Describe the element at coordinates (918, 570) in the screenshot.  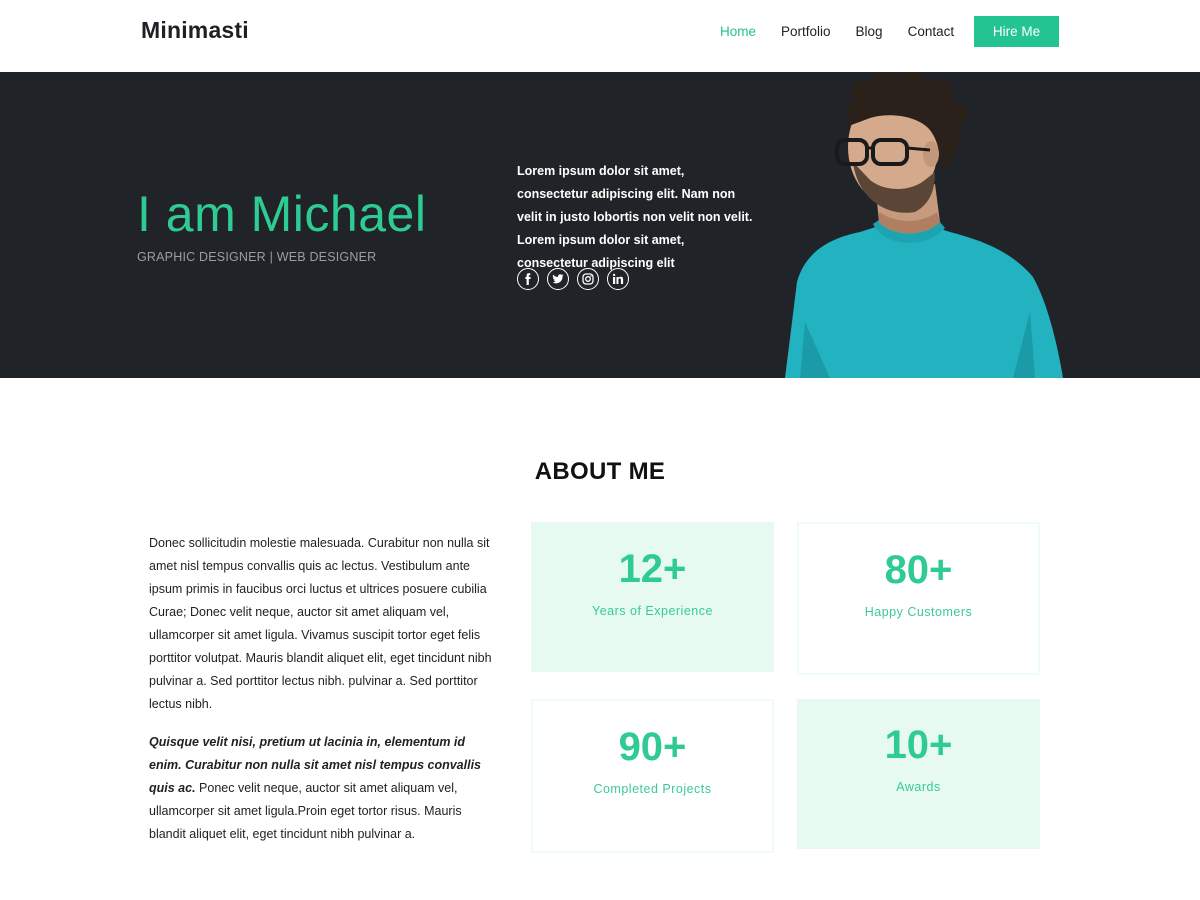
I see `stat-value: 80+` at that location.